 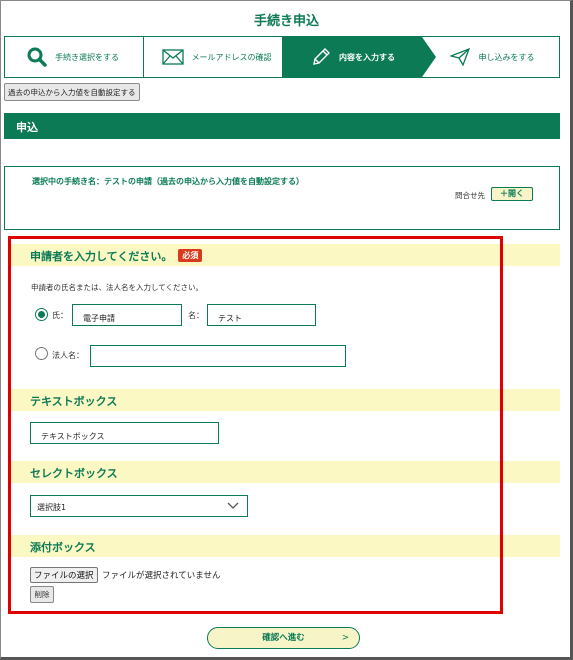 What do you see at coordinates (87, 57) in the screenshot?
I see `step-label: 手続き選択をする` at bounding box center [87, 57].